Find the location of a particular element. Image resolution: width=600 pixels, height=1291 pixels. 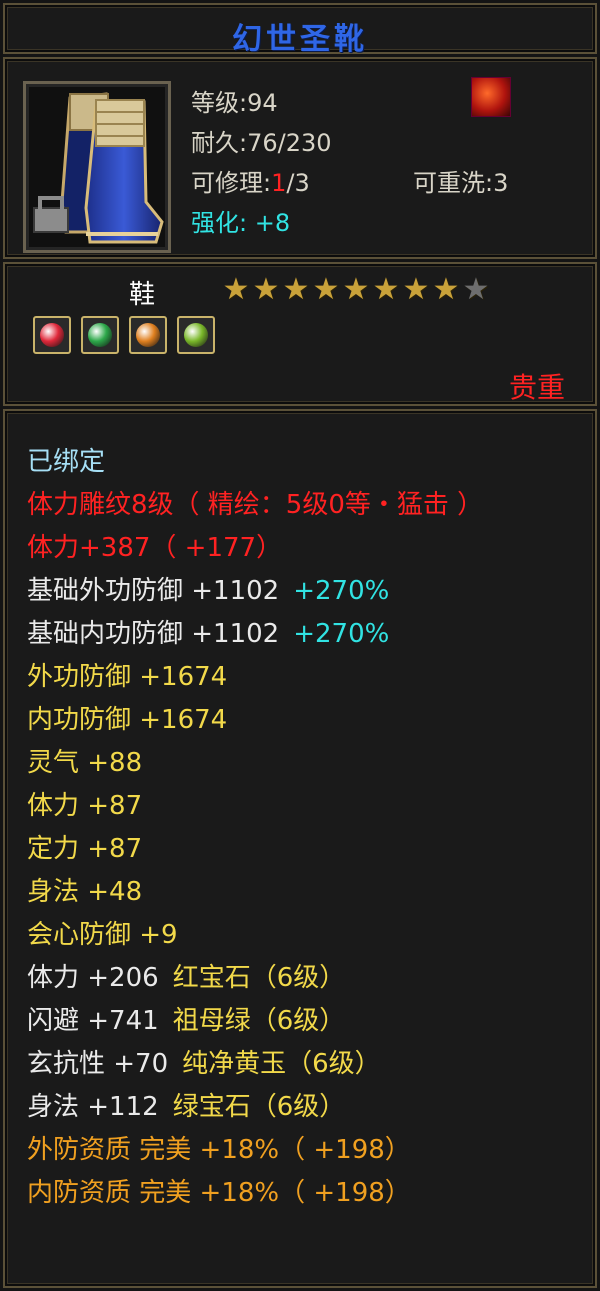

star-empty-icon: ★ is located at coordinates (476, 289).